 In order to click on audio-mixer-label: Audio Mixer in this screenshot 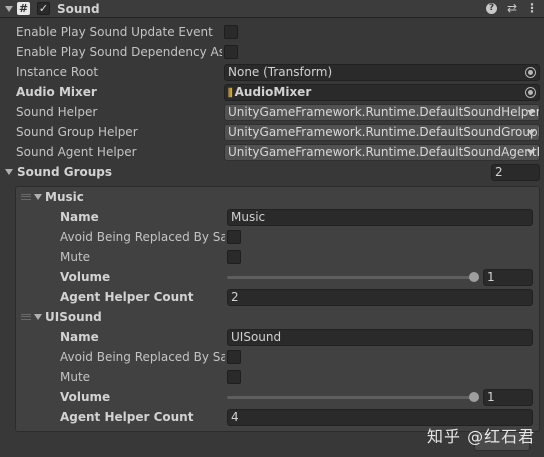, I will do `click(56, 92)`.